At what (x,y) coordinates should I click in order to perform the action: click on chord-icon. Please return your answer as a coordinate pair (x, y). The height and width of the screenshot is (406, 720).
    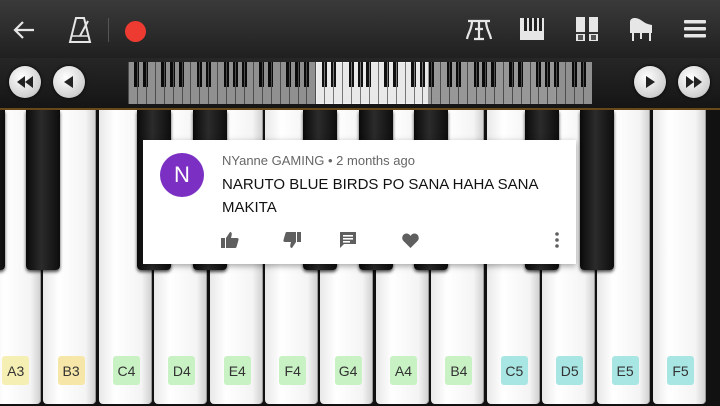
    Looking at the image, I should click on (479, 30).